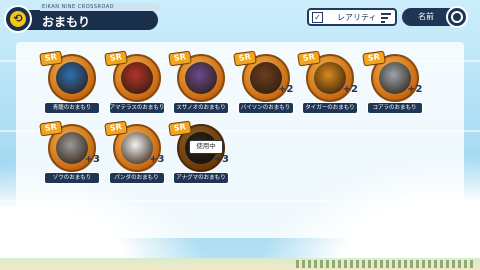 Image resolution: width=480 pixels, height=270 pixels. What do you see at coordinates (386, 264) in the screenshot?
I see `ground-figures` at bounding box center [386, 264].